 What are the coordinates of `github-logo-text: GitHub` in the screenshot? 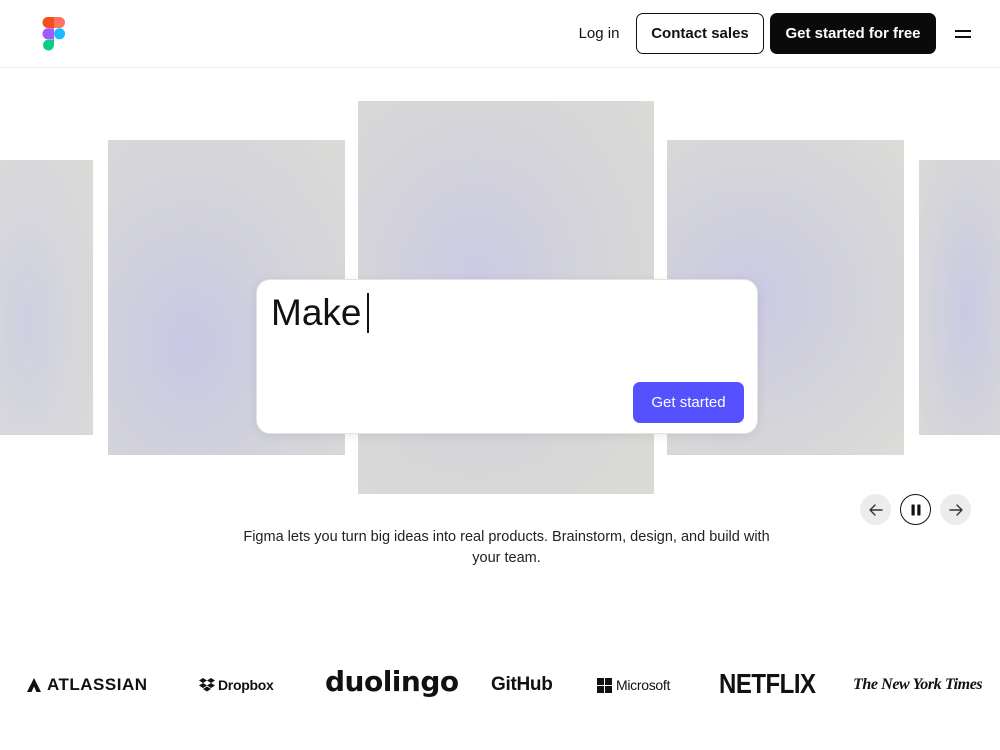 It's located at (522, 684).